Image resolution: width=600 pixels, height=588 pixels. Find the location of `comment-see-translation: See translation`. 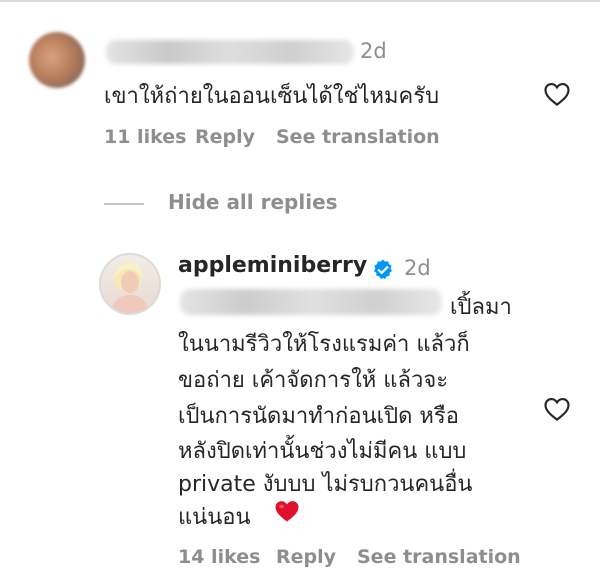

comment-see-translation: See translation is located at coordinates (358, 137).